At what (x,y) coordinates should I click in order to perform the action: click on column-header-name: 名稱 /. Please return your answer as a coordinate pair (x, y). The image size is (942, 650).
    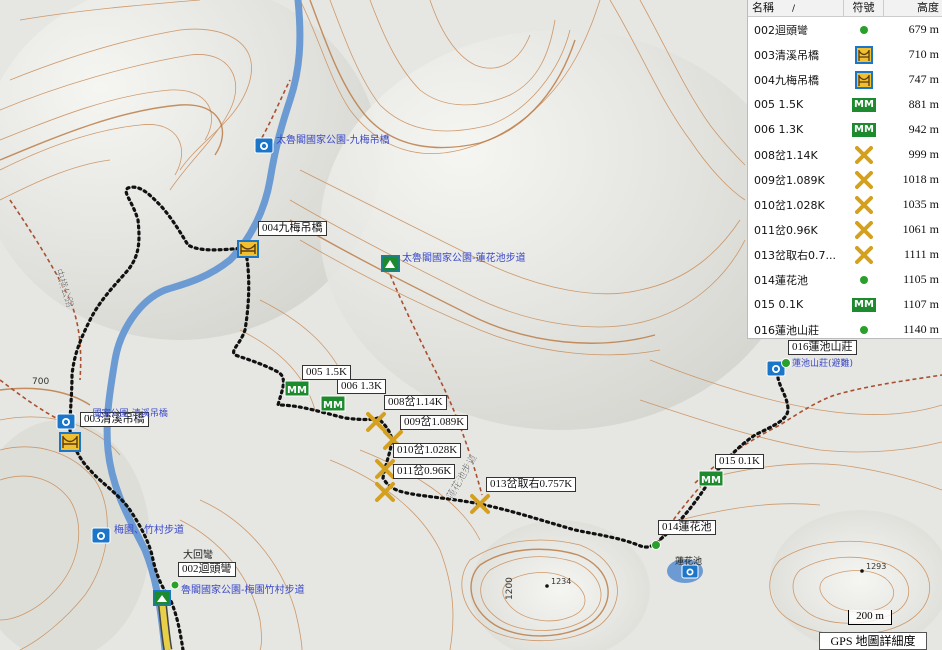
    Looking at the image, I should click on (796, 8).